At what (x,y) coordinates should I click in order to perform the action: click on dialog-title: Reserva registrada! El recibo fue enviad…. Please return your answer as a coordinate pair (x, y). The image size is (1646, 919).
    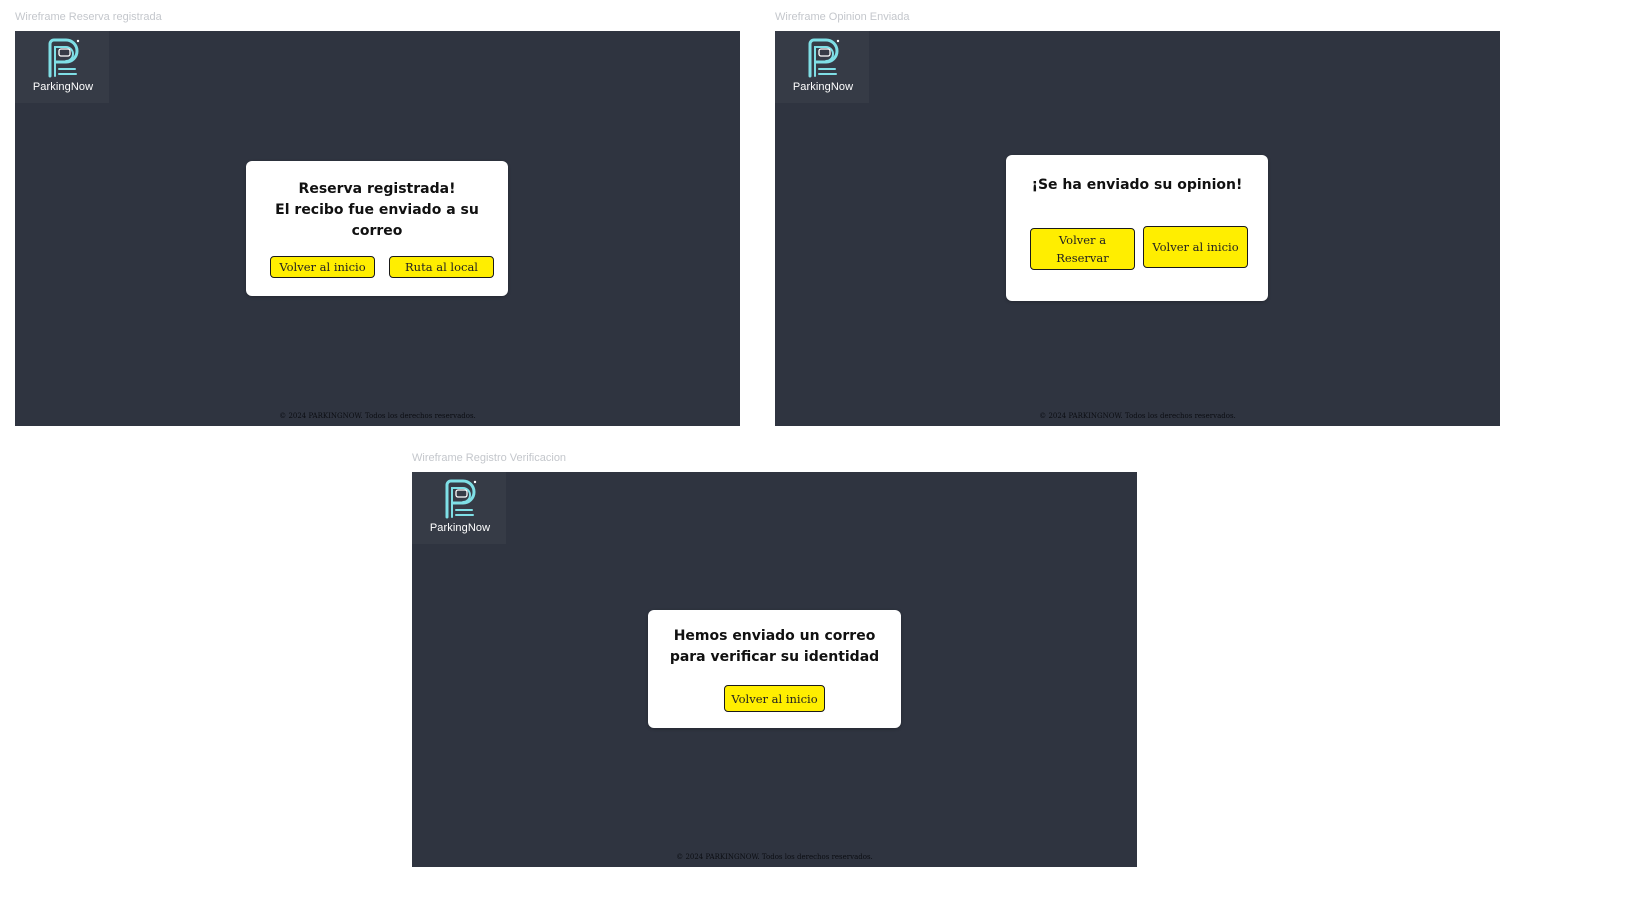
    Looking at the image, I should click on (377, 210).